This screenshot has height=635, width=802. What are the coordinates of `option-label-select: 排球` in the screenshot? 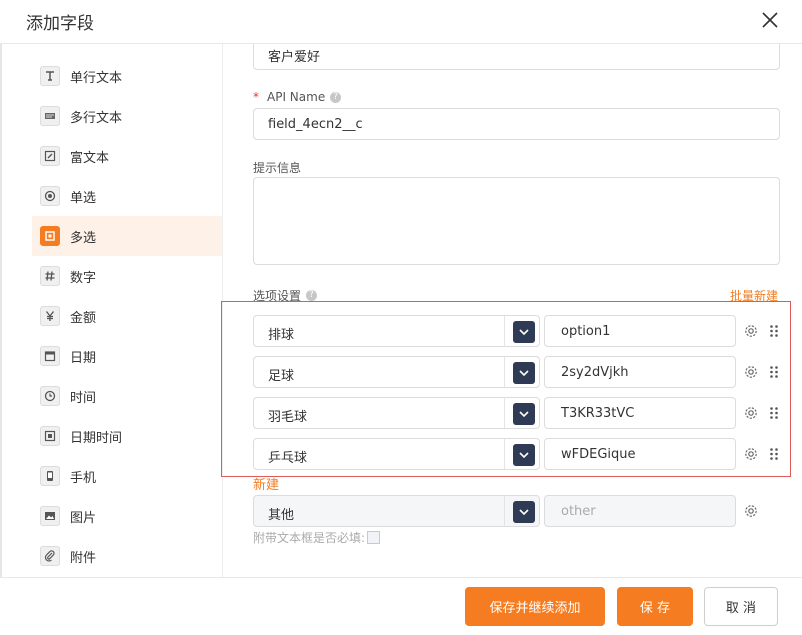 It's located at (396, 331).